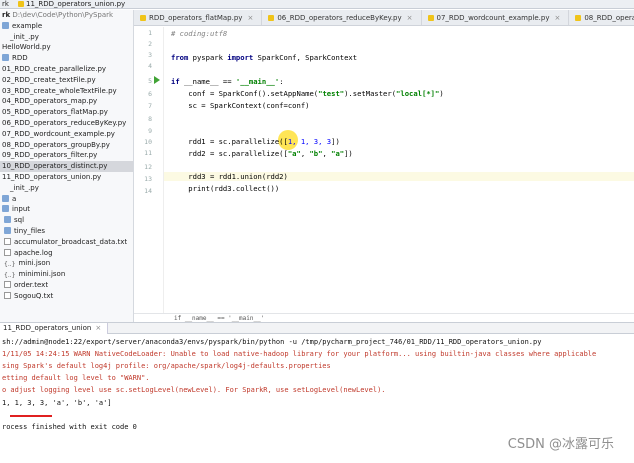 Image resolution: width=634 pixels, height=463 pixels. I want to click on tree-item-label: 03_RDD_create_wholeTextFile.py, so click(59, 90).